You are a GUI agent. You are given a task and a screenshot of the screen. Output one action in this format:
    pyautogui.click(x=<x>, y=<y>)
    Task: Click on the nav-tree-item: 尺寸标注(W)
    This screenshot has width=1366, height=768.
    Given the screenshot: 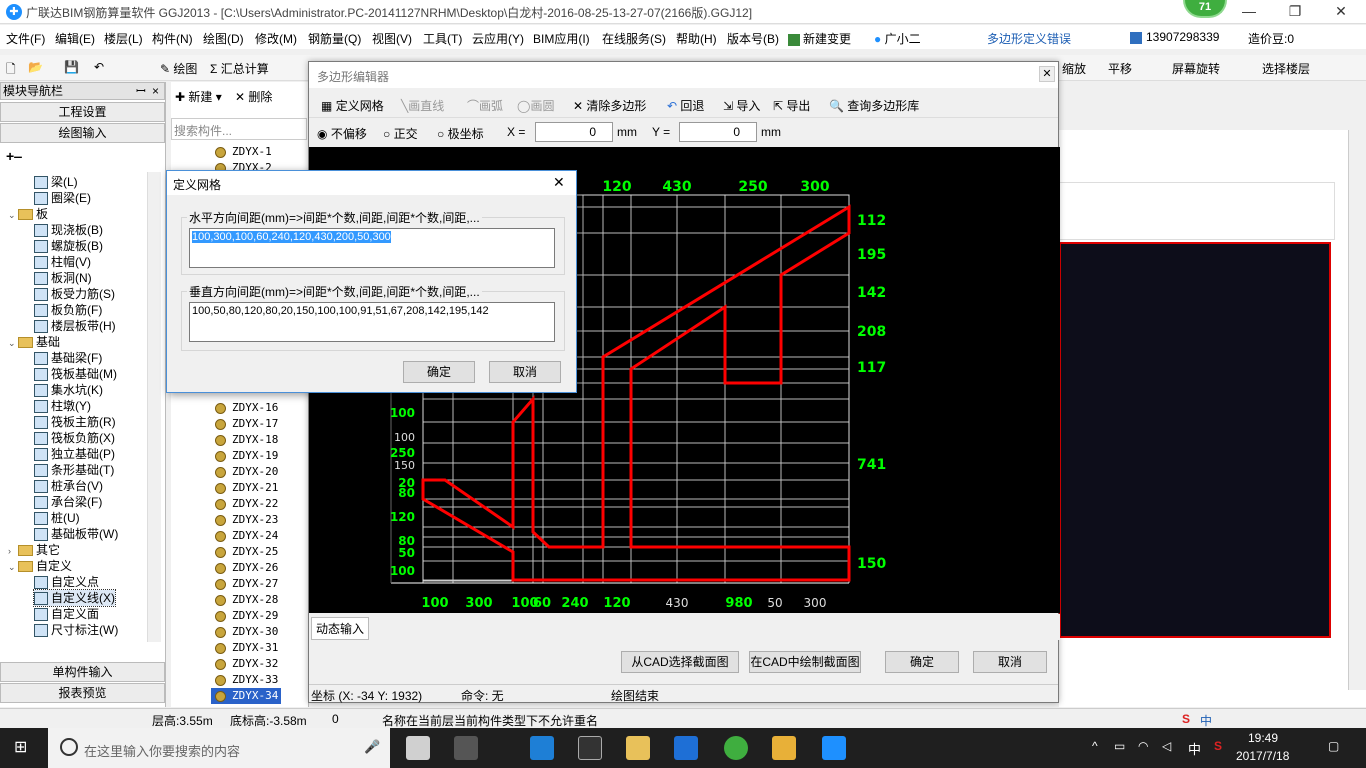 What is the action you would take?
    pyautogui.click(x=76, y=630)
    